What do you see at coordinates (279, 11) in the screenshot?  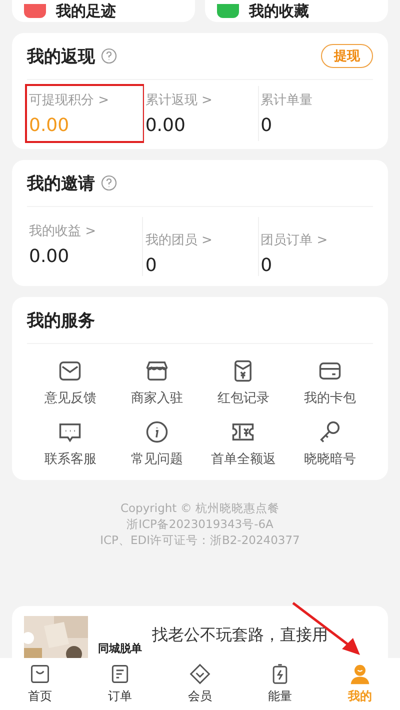 I see `shortcut-label: 我的收藏` at bounding box center [279, 11].